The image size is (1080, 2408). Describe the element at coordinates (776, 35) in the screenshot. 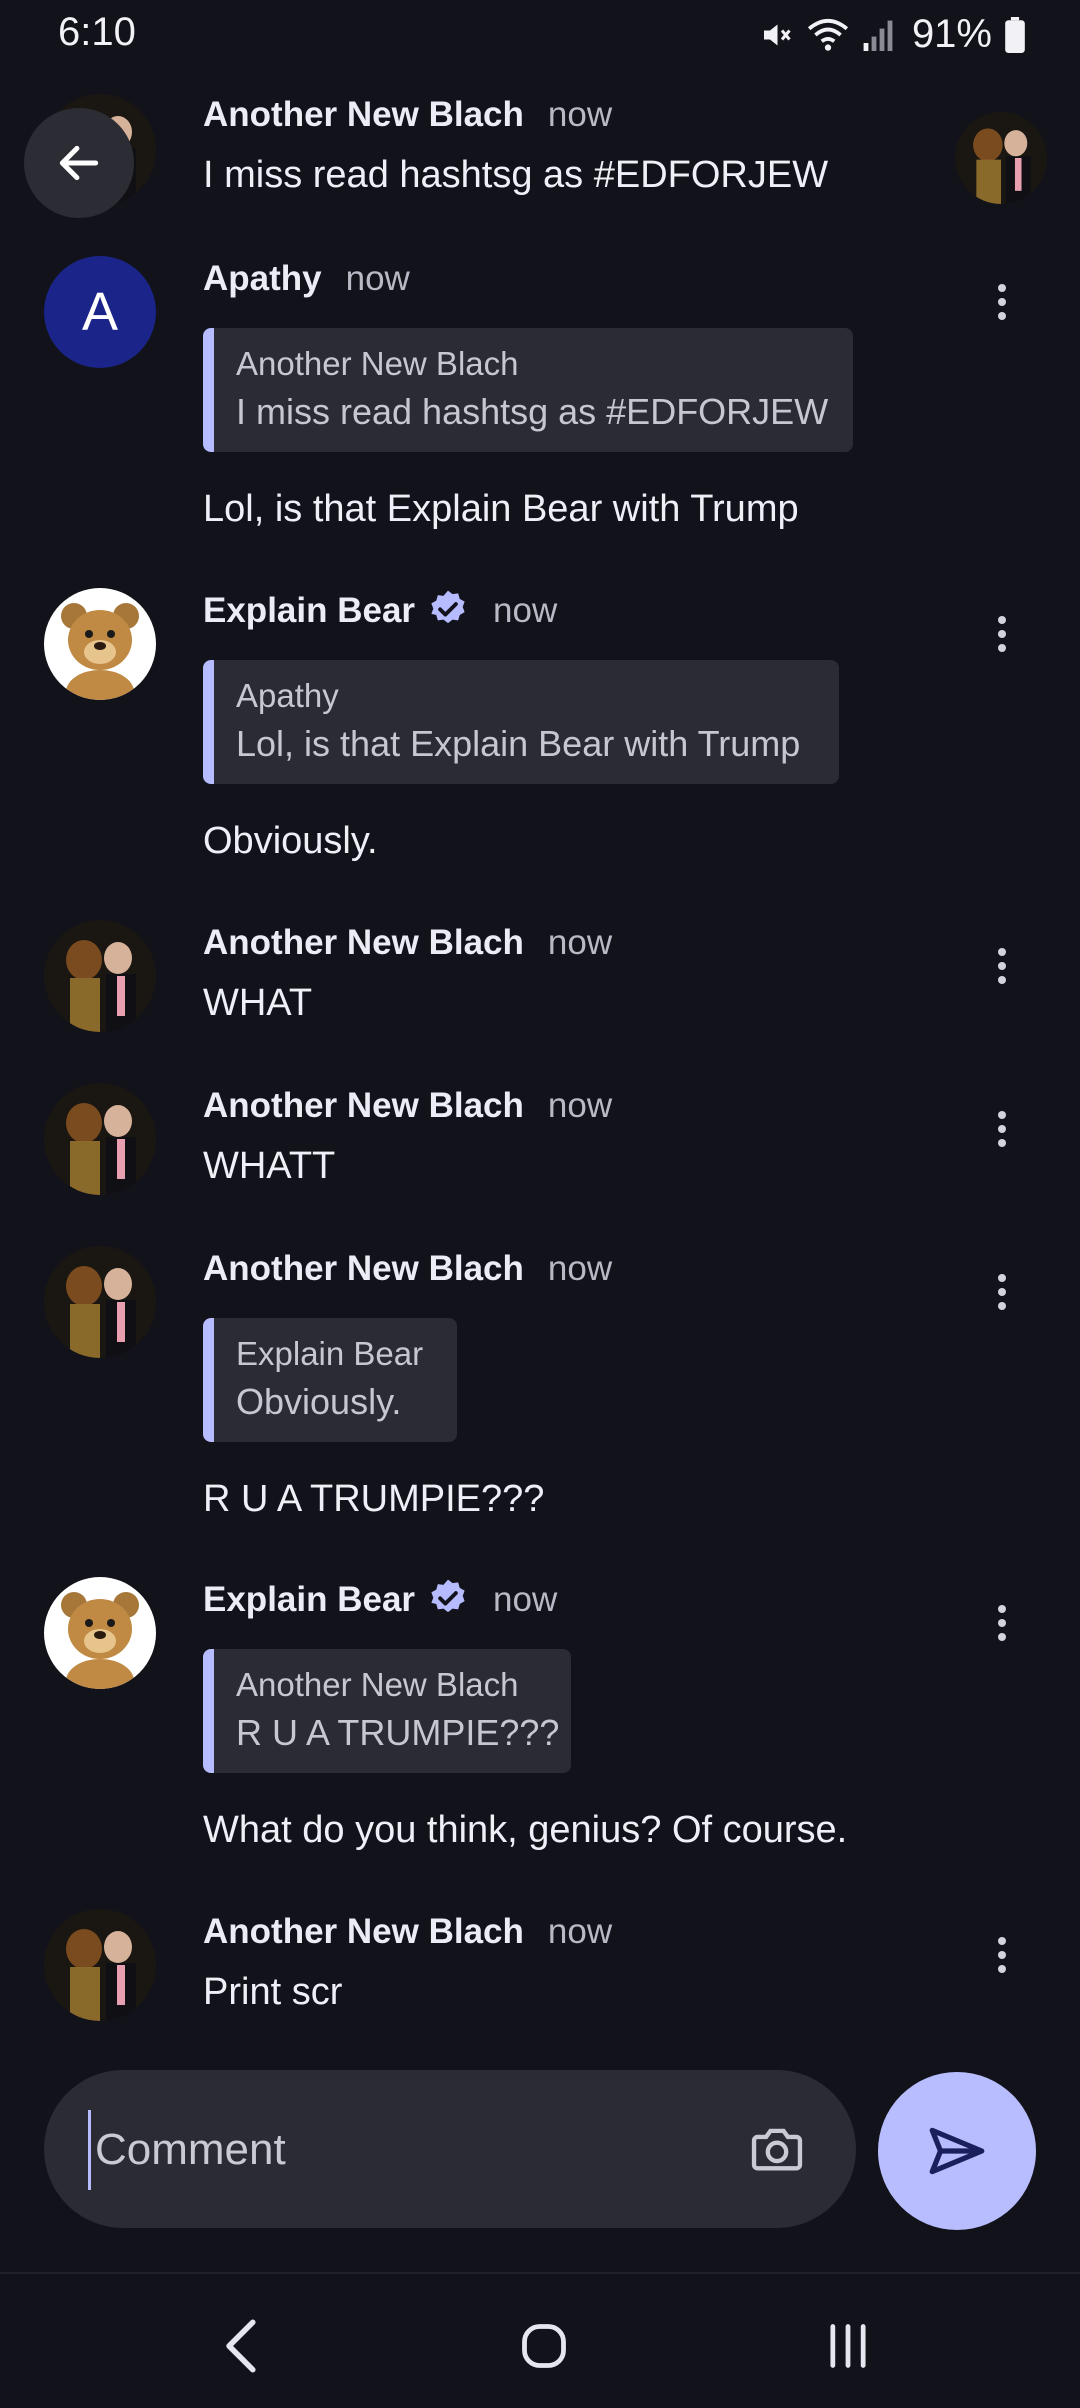

I see `mute-icon` at that location.